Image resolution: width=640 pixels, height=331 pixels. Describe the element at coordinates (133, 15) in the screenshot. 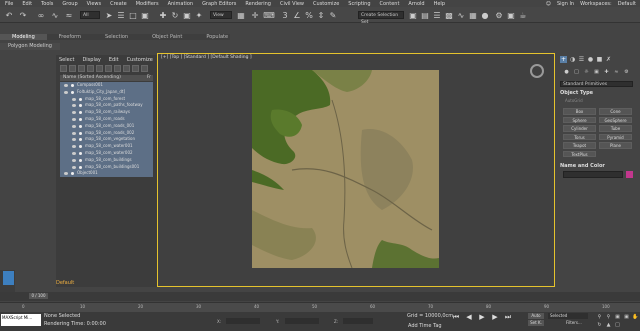

I see `rectangular-selection-icon: □` at that location.